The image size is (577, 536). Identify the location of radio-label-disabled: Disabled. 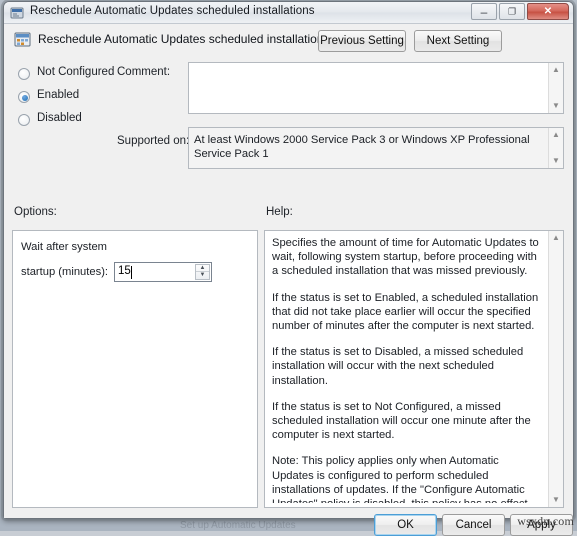
(59, 118).